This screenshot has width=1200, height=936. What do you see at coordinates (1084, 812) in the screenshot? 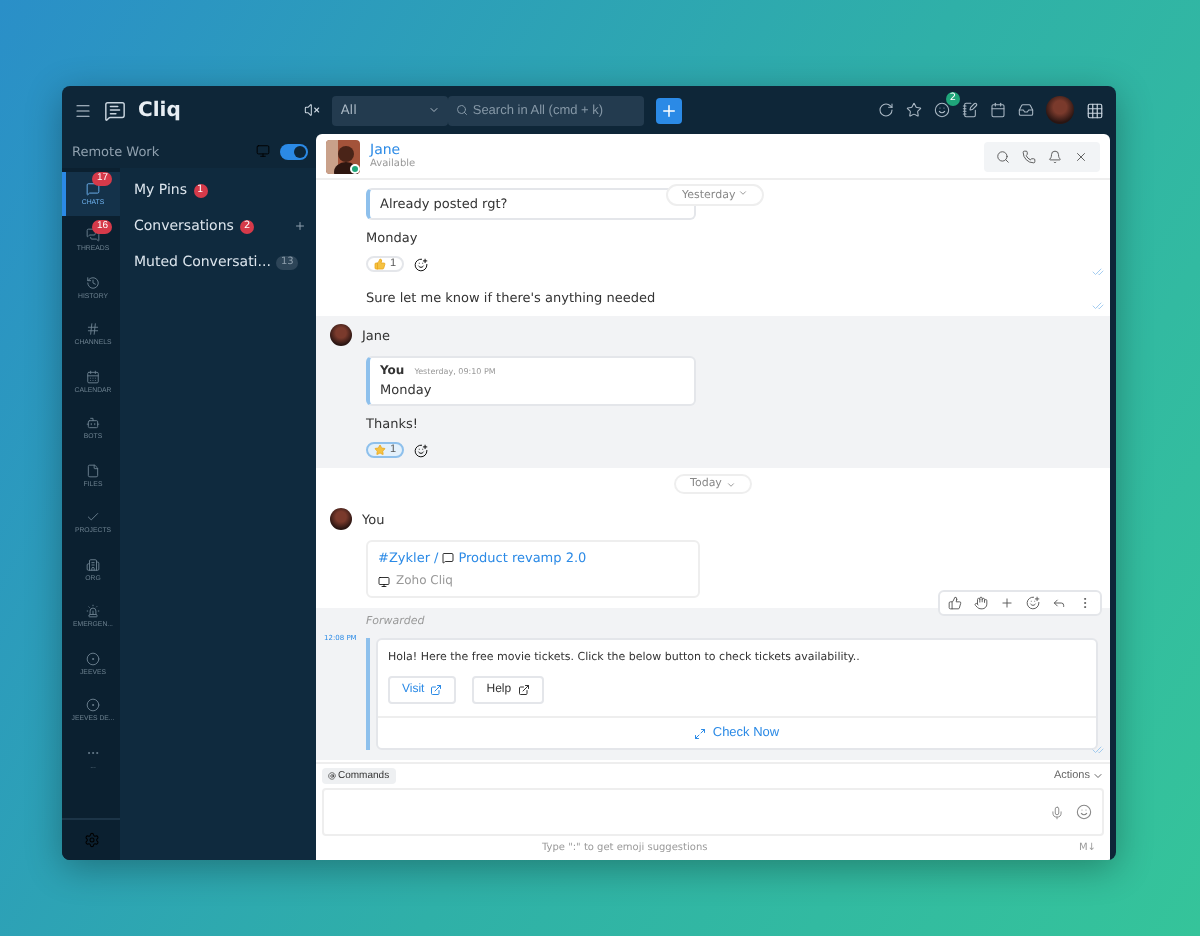
I see `emoji-icon` at bounding box center [1084, 812].